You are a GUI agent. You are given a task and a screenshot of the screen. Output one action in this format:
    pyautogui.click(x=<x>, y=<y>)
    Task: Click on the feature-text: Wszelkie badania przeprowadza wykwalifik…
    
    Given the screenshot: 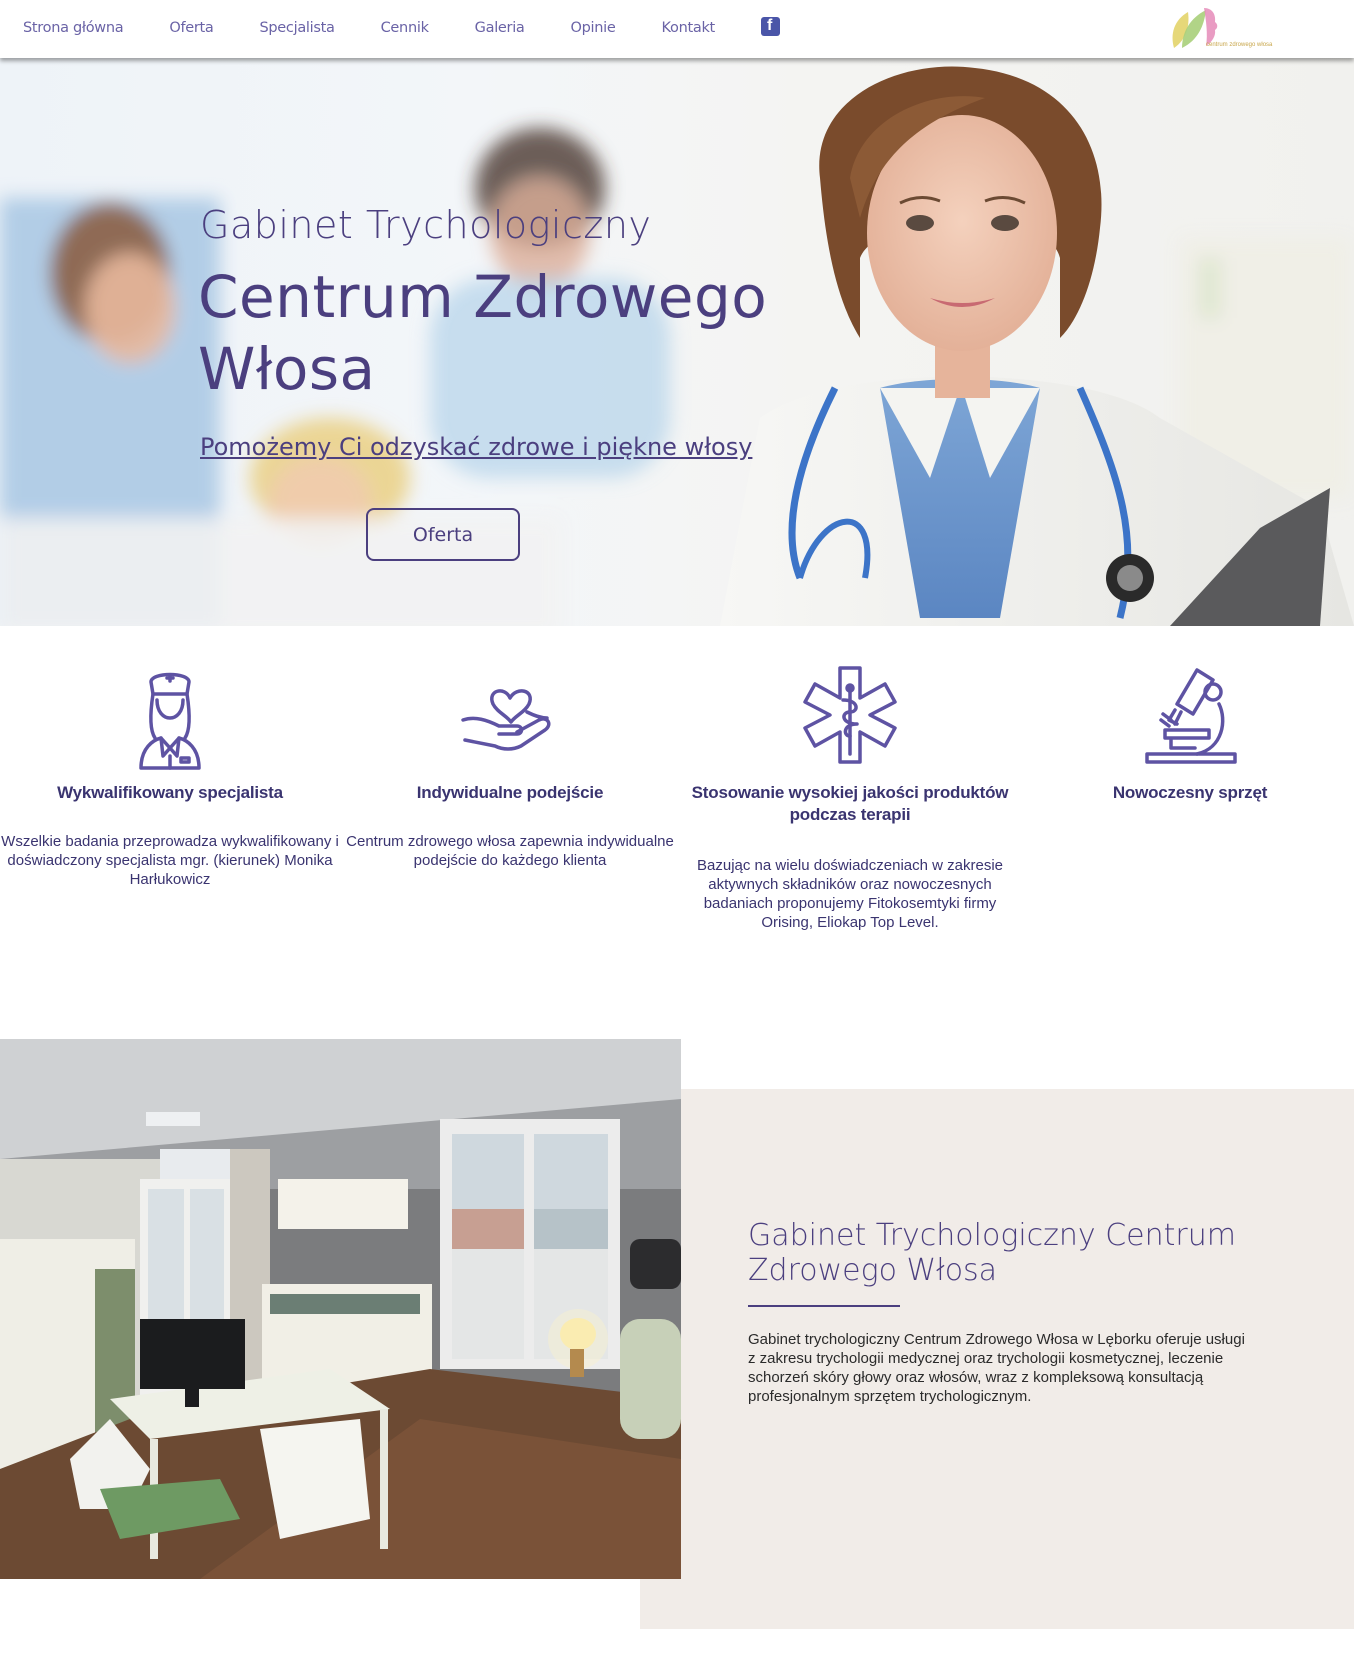 What is the action you would take?
    pyautogui.click(x=170, y=860)
    